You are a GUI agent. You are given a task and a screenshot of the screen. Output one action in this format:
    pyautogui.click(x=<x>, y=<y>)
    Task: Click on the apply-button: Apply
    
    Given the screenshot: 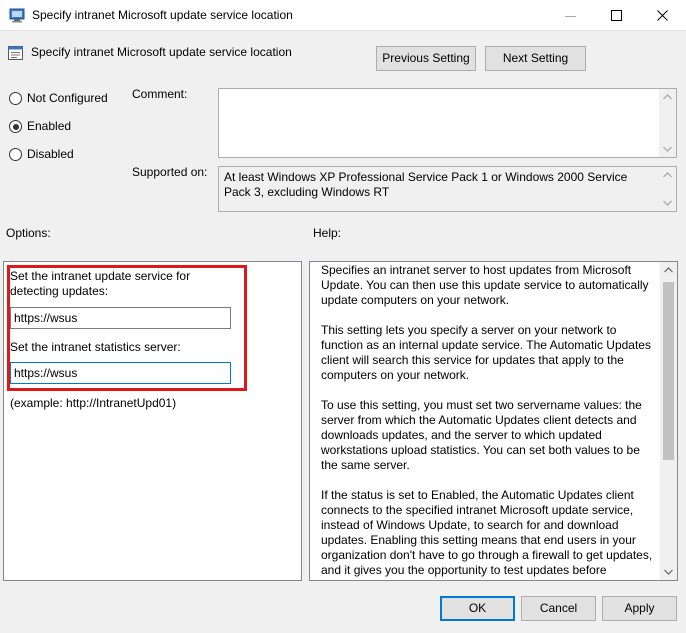 What is the action you would take?
    pyautogui.click(x=639, y=608)
    